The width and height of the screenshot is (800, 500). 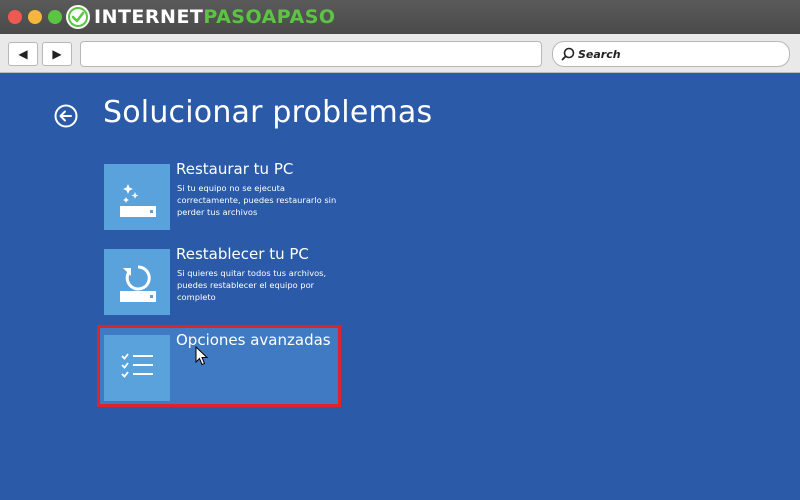 I want to click on window-titlebar: INTERNET PASOAPASO, so click(x=400, y=17).